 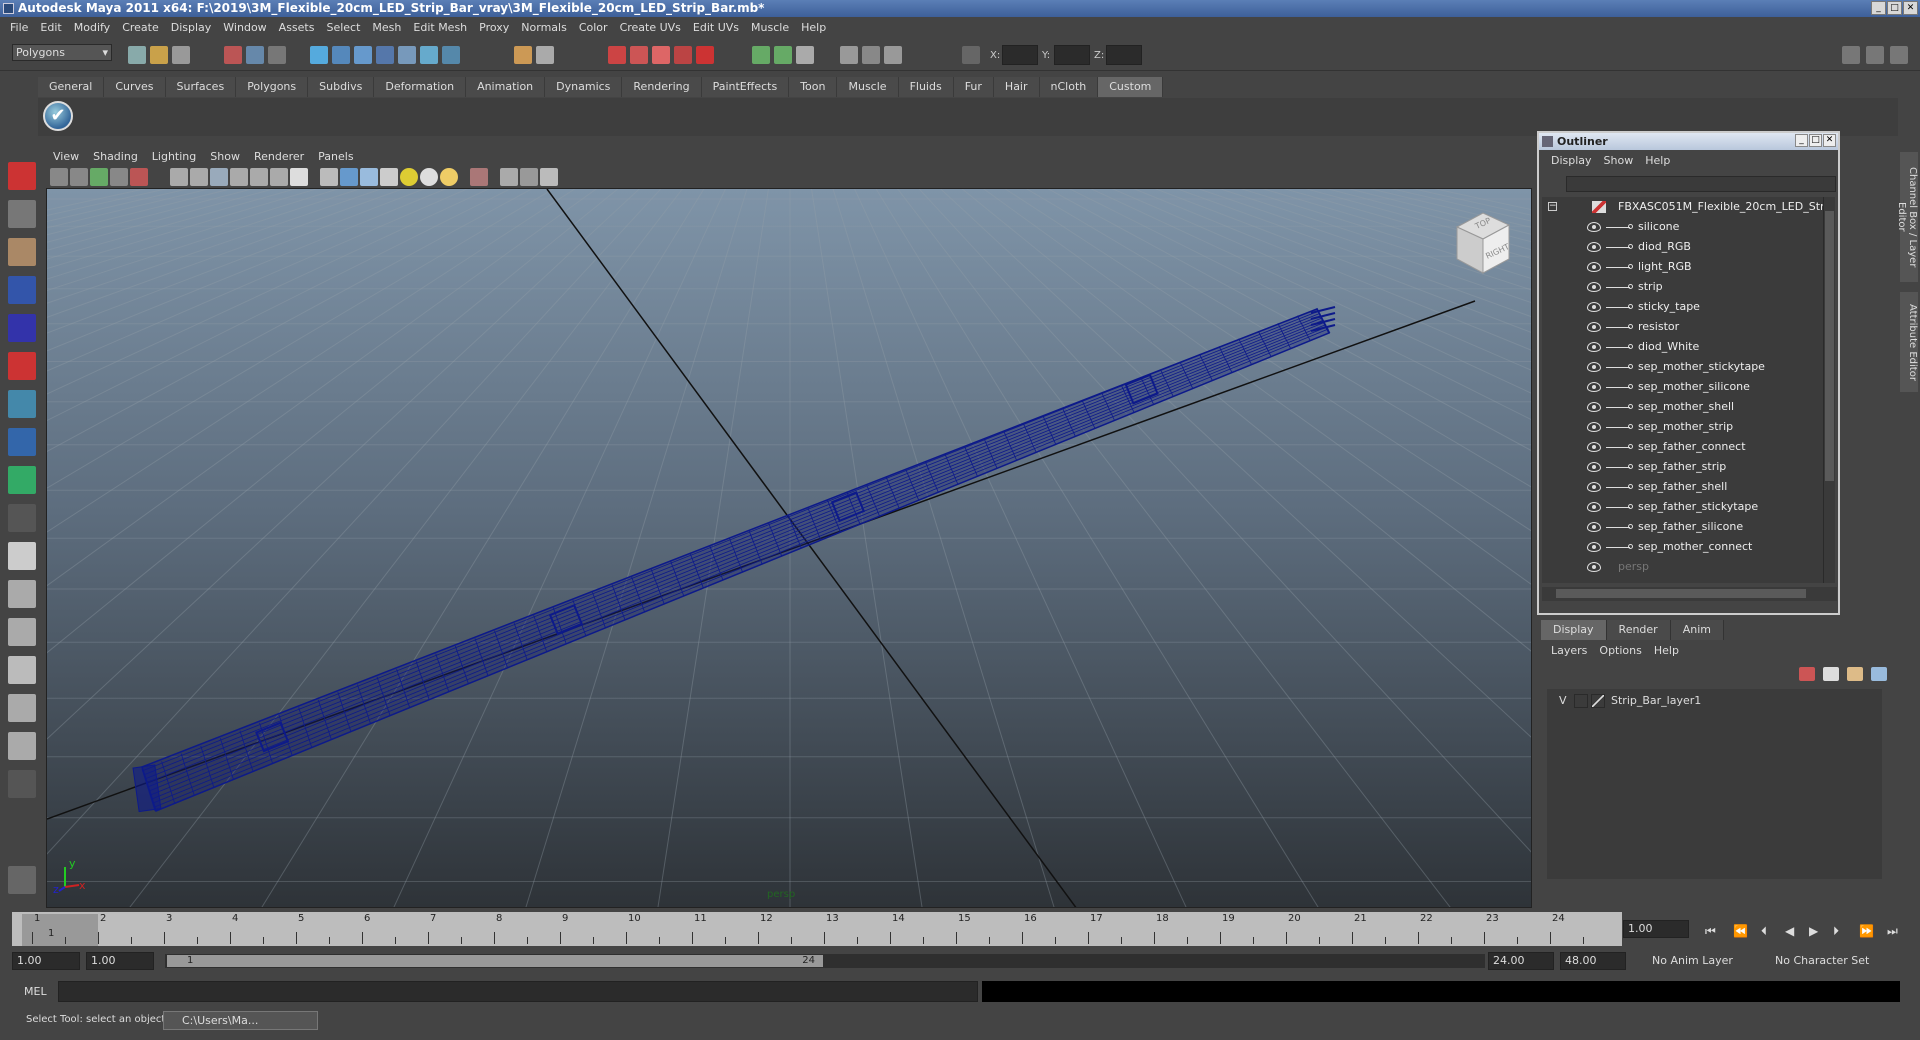 What do you see at coordinates (529, 177) in the screenshot?
I see `xray-joints-icon` at bounding box center [529, 177].